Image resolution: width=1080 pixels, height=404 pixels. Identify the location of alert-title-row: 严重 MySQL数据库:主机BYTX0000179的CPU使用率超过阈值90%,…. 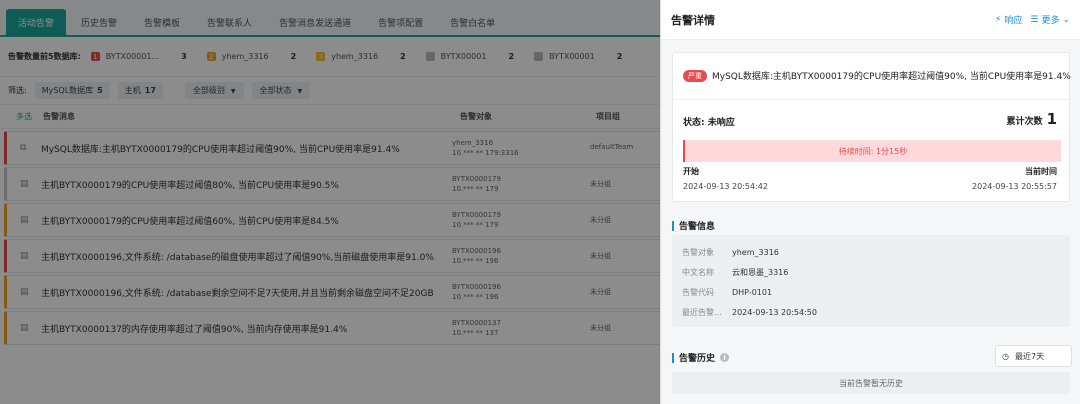
(877, 75).